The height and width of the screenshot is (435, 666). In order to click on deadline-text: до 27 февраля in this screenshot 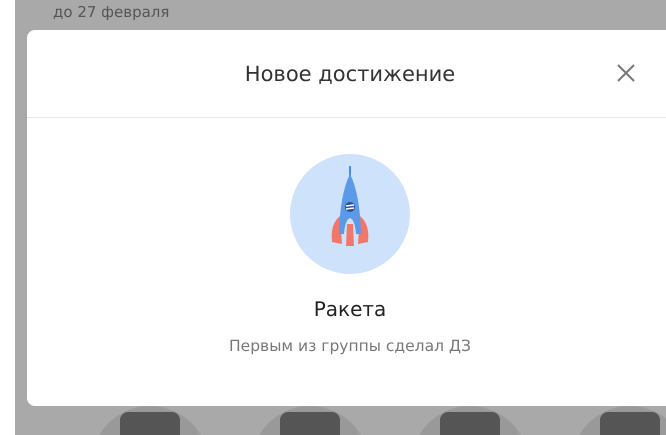, I will do `click(111, 12)`.